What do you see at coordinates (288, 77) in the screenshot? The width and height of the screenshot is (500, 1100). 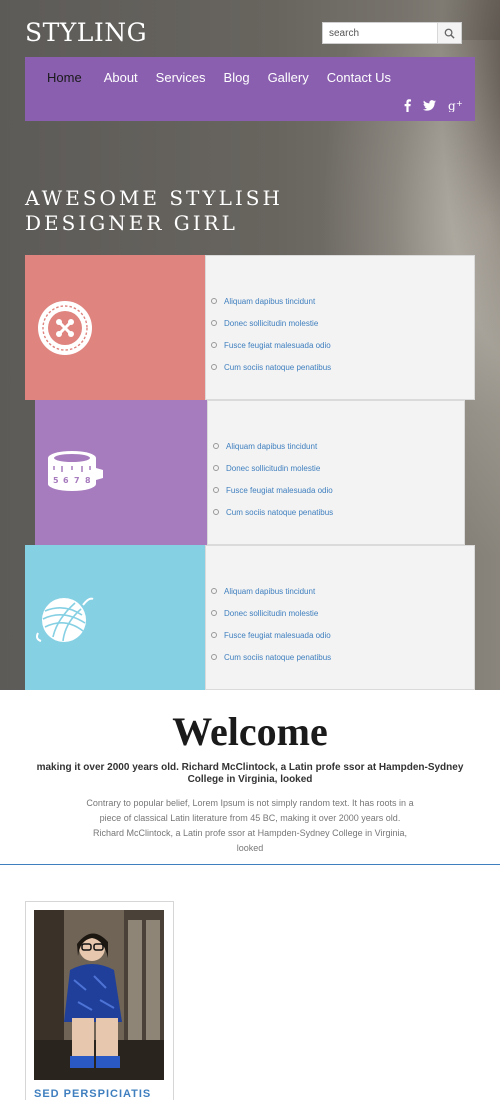 I see `nav-item-gallery: Gallery` at bounding box center [288, 77].